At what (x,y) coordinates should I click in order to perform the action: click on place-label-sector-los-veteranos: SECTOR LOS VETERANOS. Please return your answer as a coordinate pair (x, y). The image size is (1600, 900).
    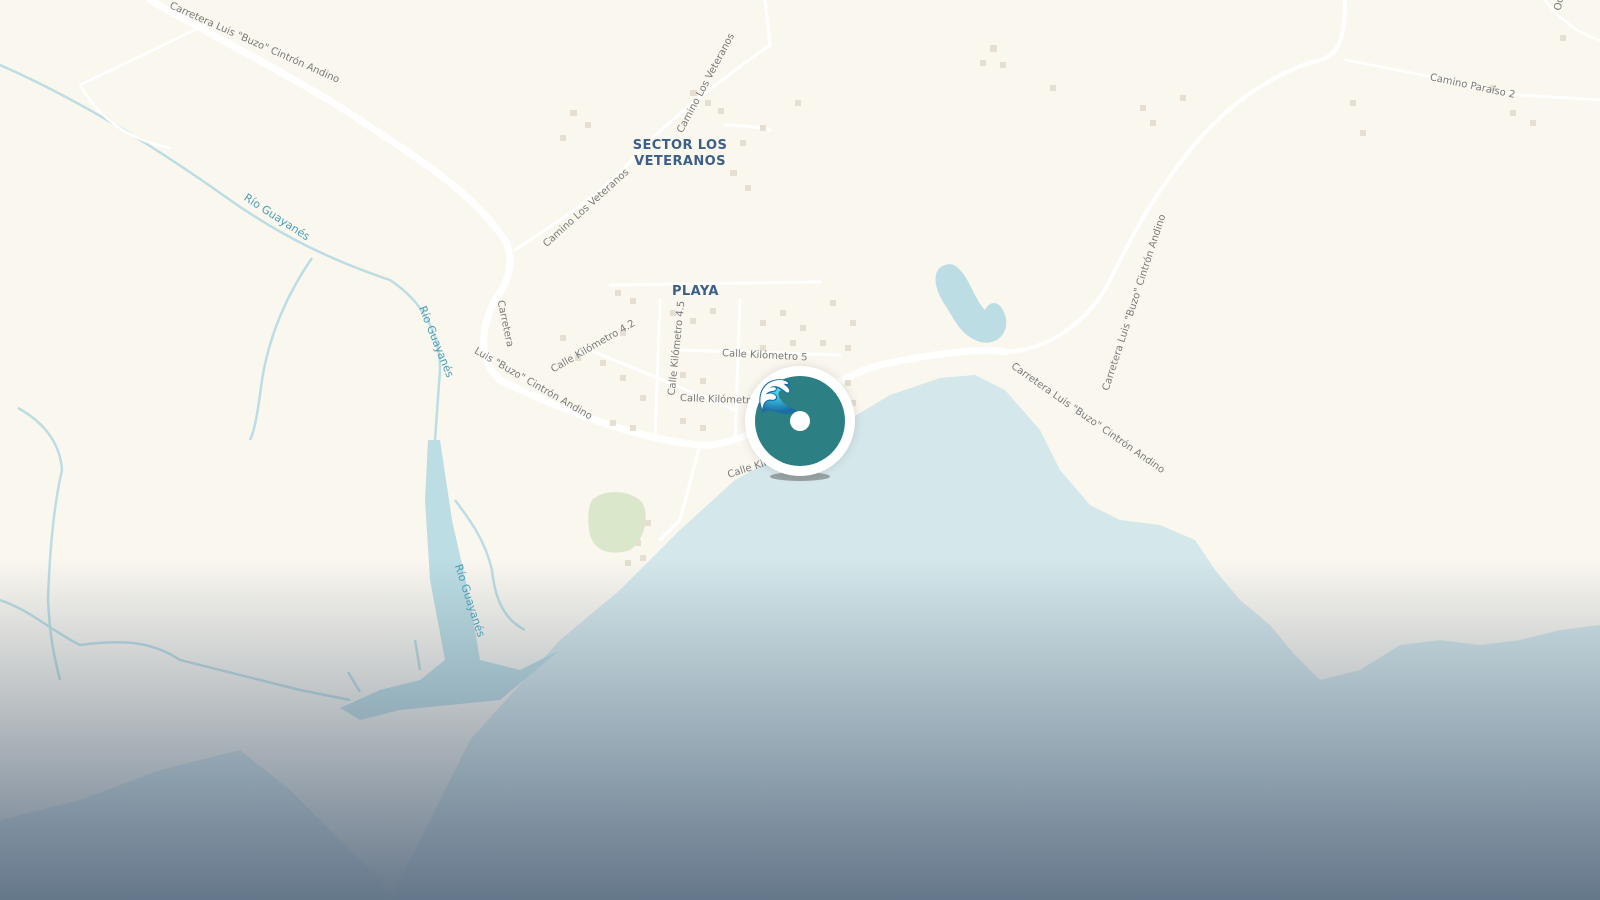
    Looking at the image, I should click on (680, 154).